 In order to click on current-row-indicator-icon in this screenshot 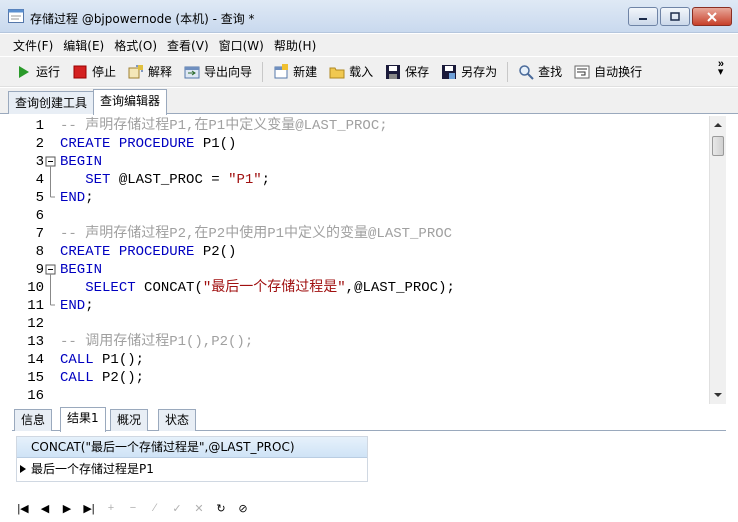, I will do `click(23, 469)`.